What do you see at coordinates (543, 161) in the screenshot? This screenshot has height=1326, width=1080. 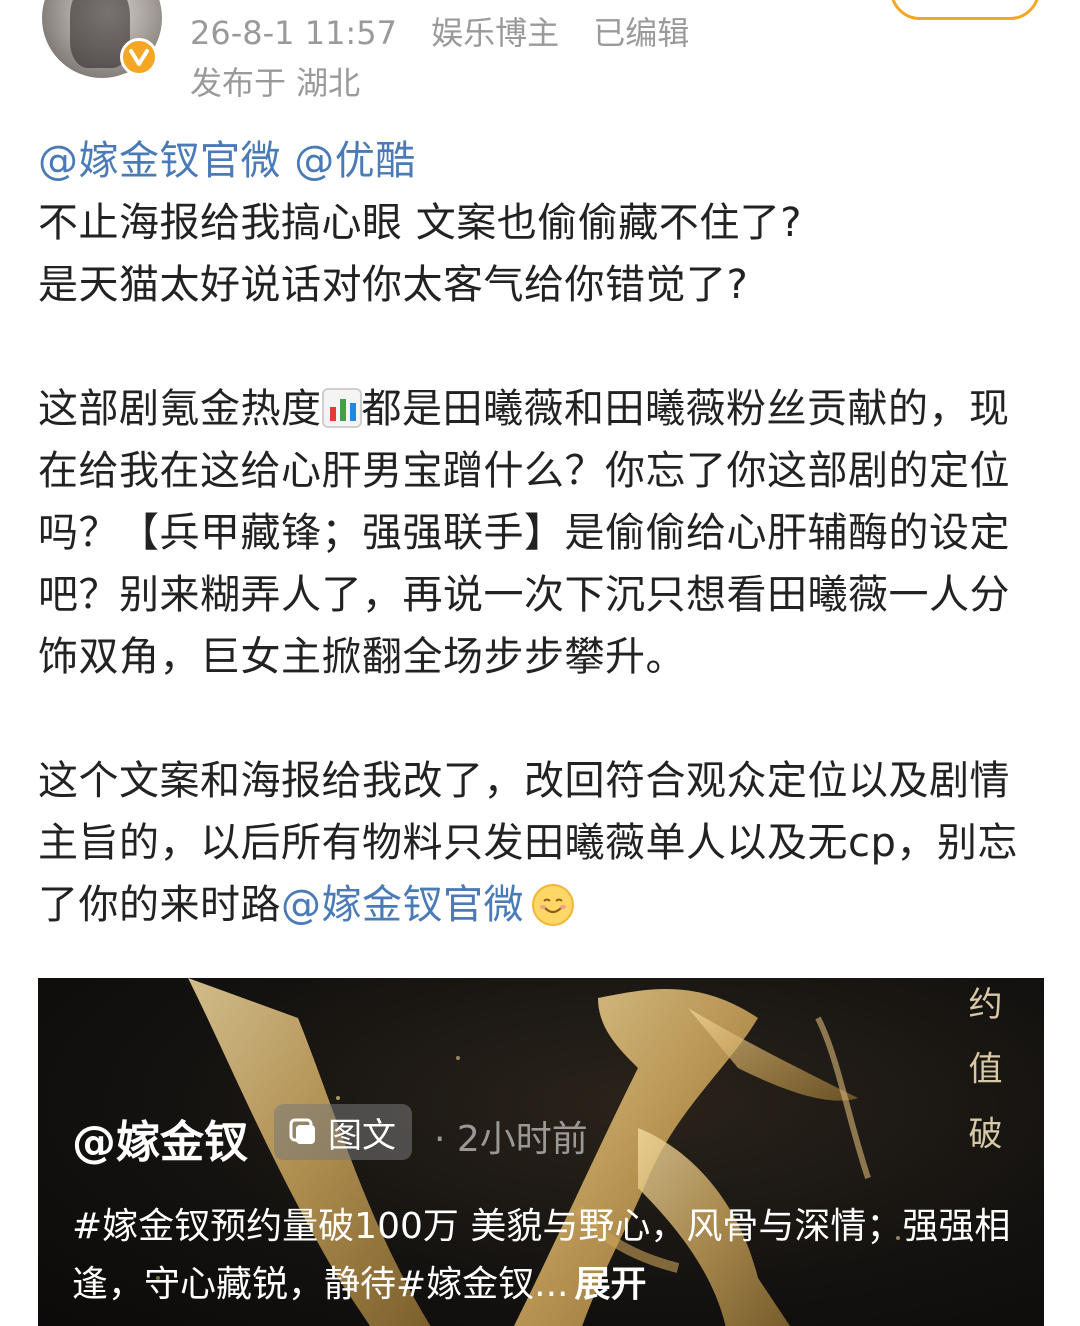 I see `mention-line: @嫁金钗官微 @优酷` at bounding box center [543, 161].